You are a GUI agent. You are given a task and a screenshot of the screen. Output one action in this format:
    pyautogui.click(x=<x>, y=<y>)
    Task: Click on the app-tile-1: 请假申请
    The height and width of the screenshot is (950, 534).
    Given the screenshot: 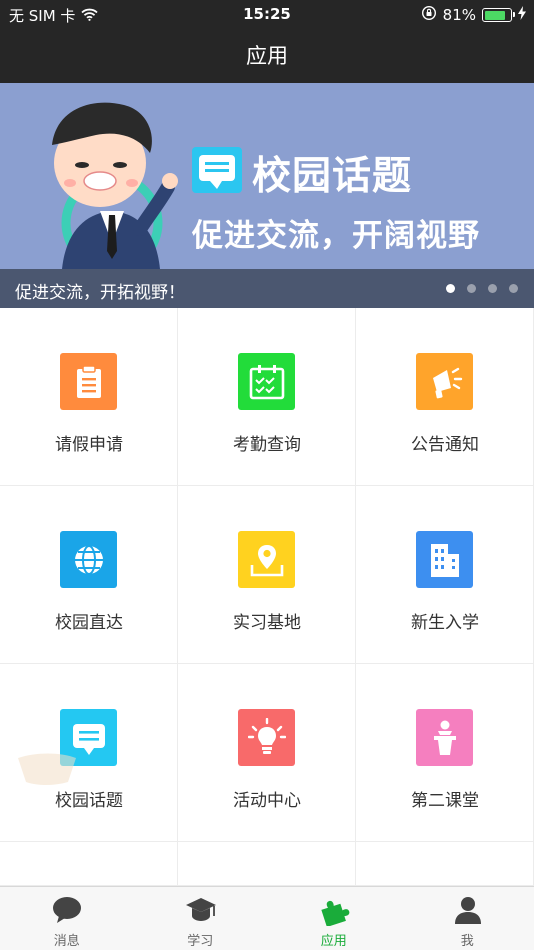 What is the action you would take?
    pyautogui.click(x=89, y=397)
    